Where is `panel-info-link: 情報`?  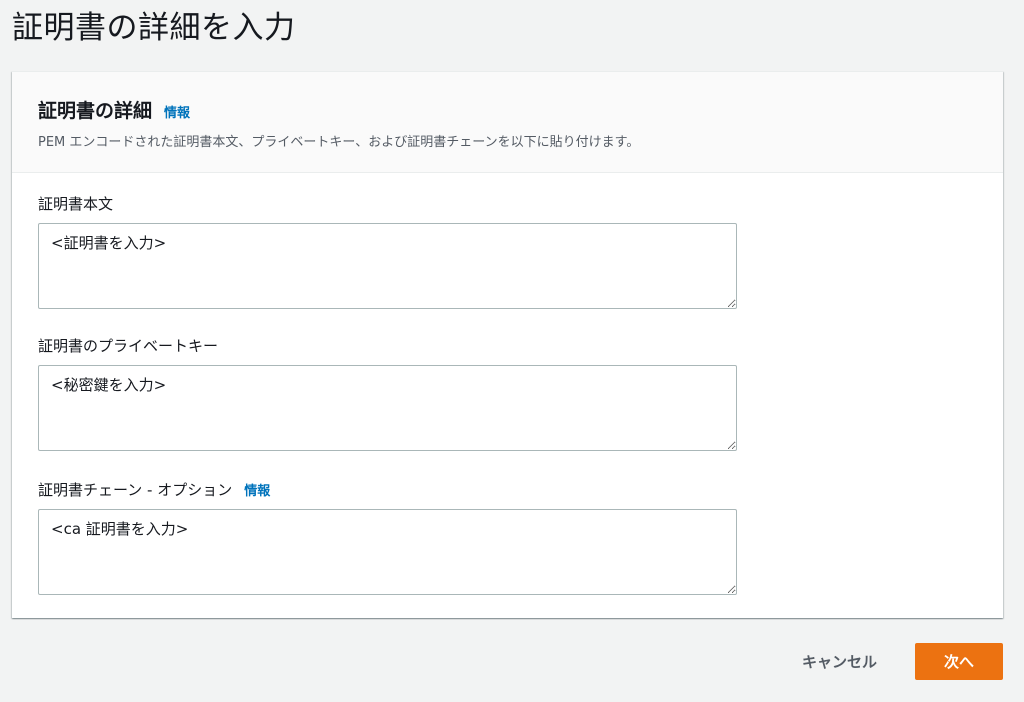
panel-info-link: 情報 is located at coordinates (177, 111).